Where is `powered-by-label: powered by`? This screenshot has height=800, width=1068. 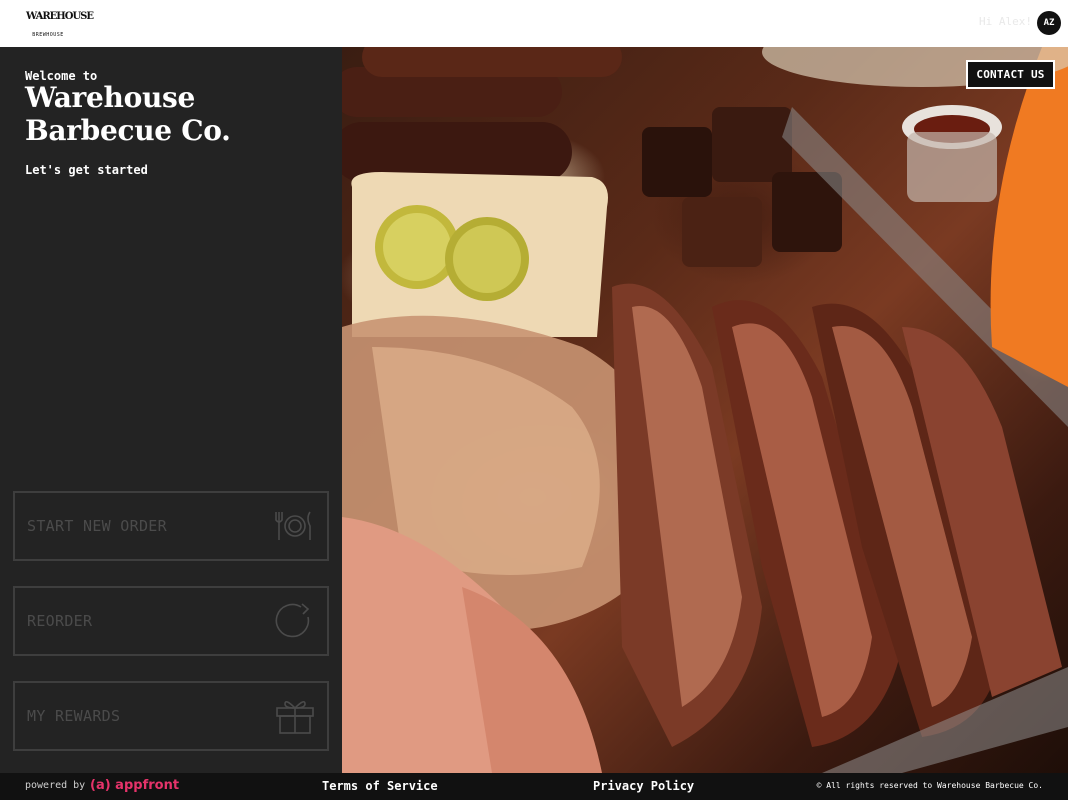
powered-by-label: powered by is located at coordinates (55, 785).